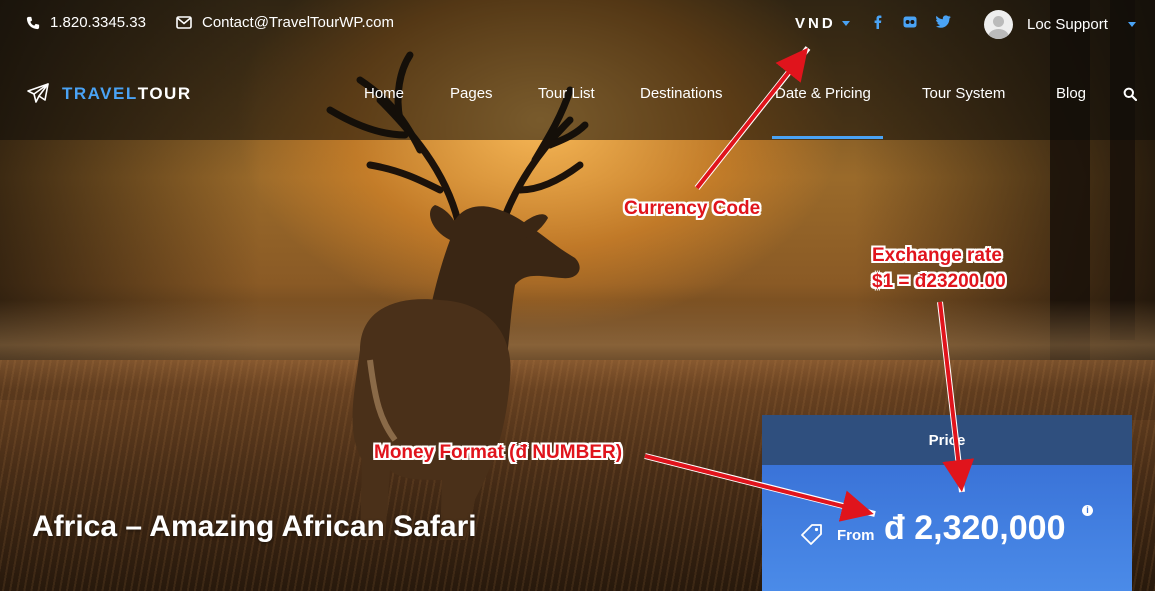  I want to click on price-amount: đ 2,320,000, so click(975, 528).